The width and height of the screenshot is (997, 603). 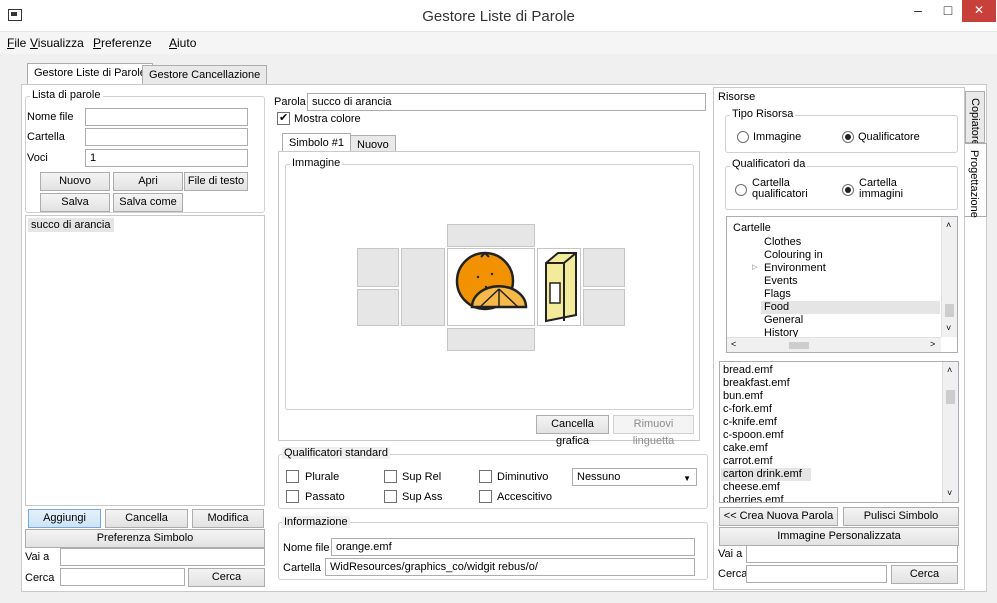 What do you see at coordinates (753, 498) in the screenshot?
I see `list-item: cherries.emf` at bounding box center [753, 498].